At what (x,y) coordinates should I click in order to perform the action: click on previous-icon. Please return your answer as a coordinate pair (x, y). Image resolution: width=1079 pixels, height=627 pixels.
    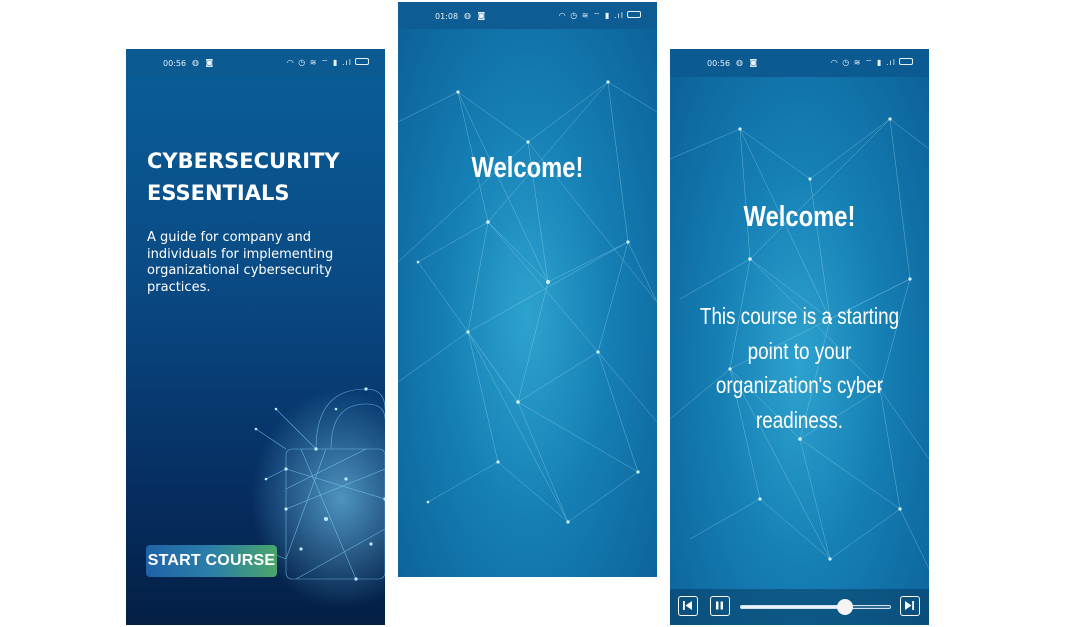
    Looking at the image, I should click on (688, 606).